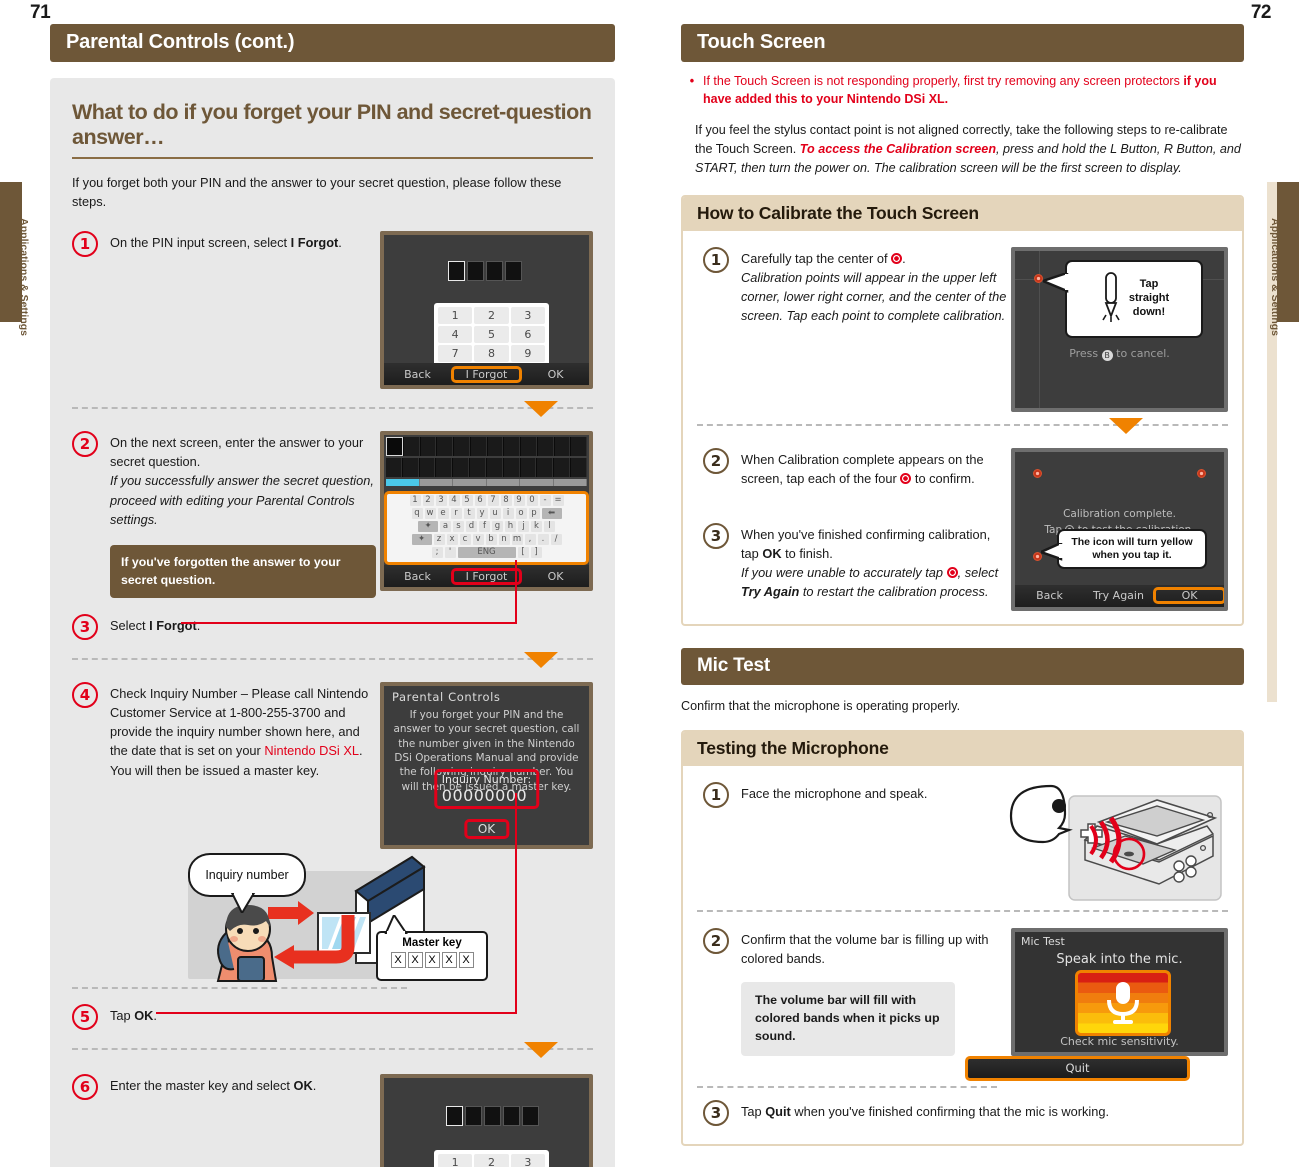 This screenshot has height=1167, width=1299. What do you see at coordinates (155, 462) in the screenshot?
I see `step-2-line2: secret question.` at bounding box center [155, 462].